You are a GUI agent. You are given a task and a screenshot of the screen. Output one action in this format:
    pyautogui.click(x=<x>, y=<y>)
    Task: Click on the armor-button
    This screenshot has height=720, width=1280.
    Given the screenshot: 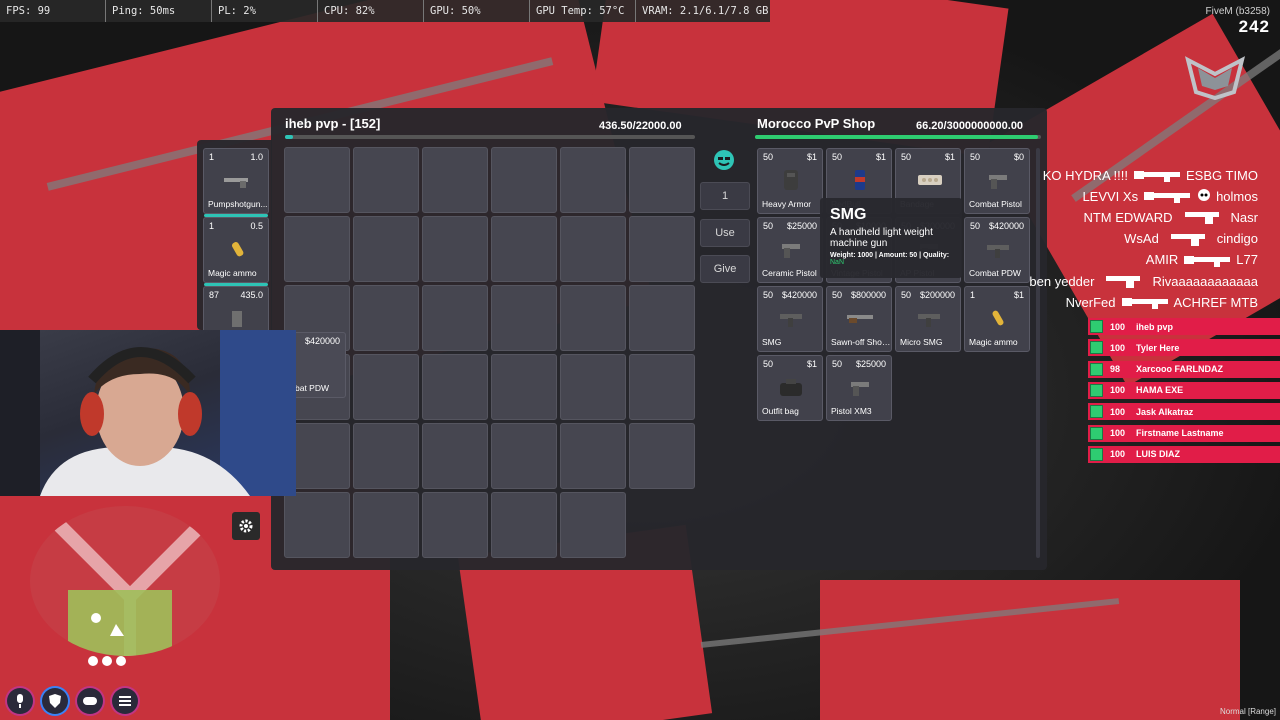 What is the action you would take?
    pyautogui.click(x=55, y=701)
    